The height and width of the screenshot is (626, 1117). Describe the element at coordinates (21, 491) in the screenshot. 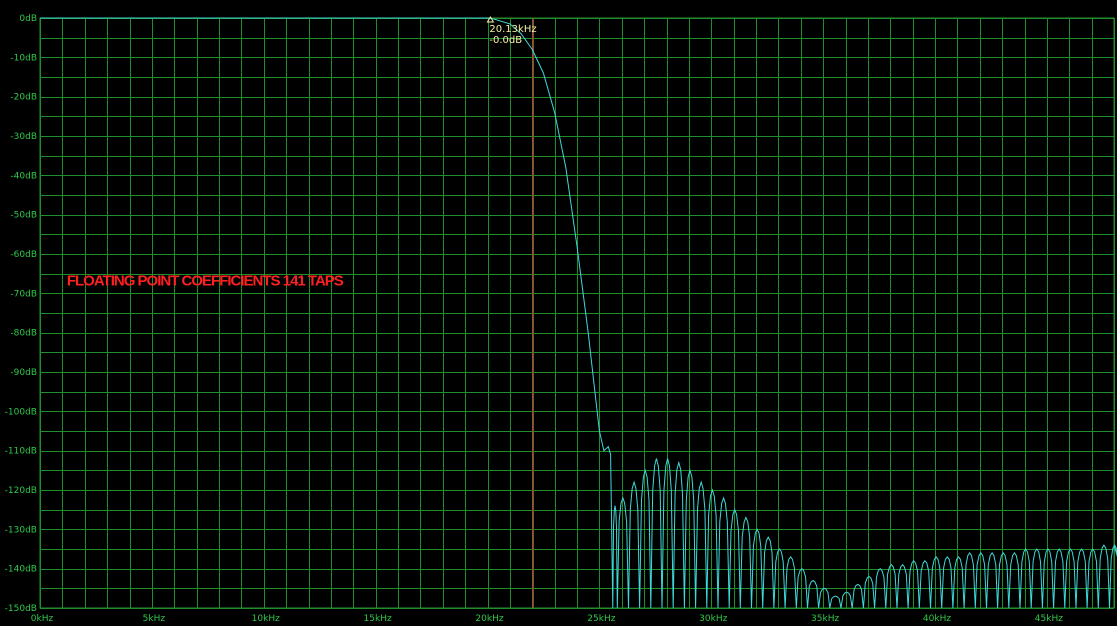

I see `y-tick-label: -120dB` at that location.